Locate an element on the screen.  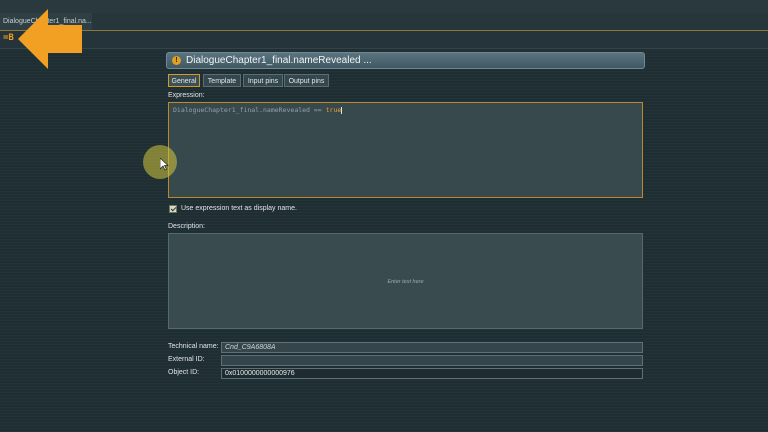
external-id-field is located at coordinates (432, 360).